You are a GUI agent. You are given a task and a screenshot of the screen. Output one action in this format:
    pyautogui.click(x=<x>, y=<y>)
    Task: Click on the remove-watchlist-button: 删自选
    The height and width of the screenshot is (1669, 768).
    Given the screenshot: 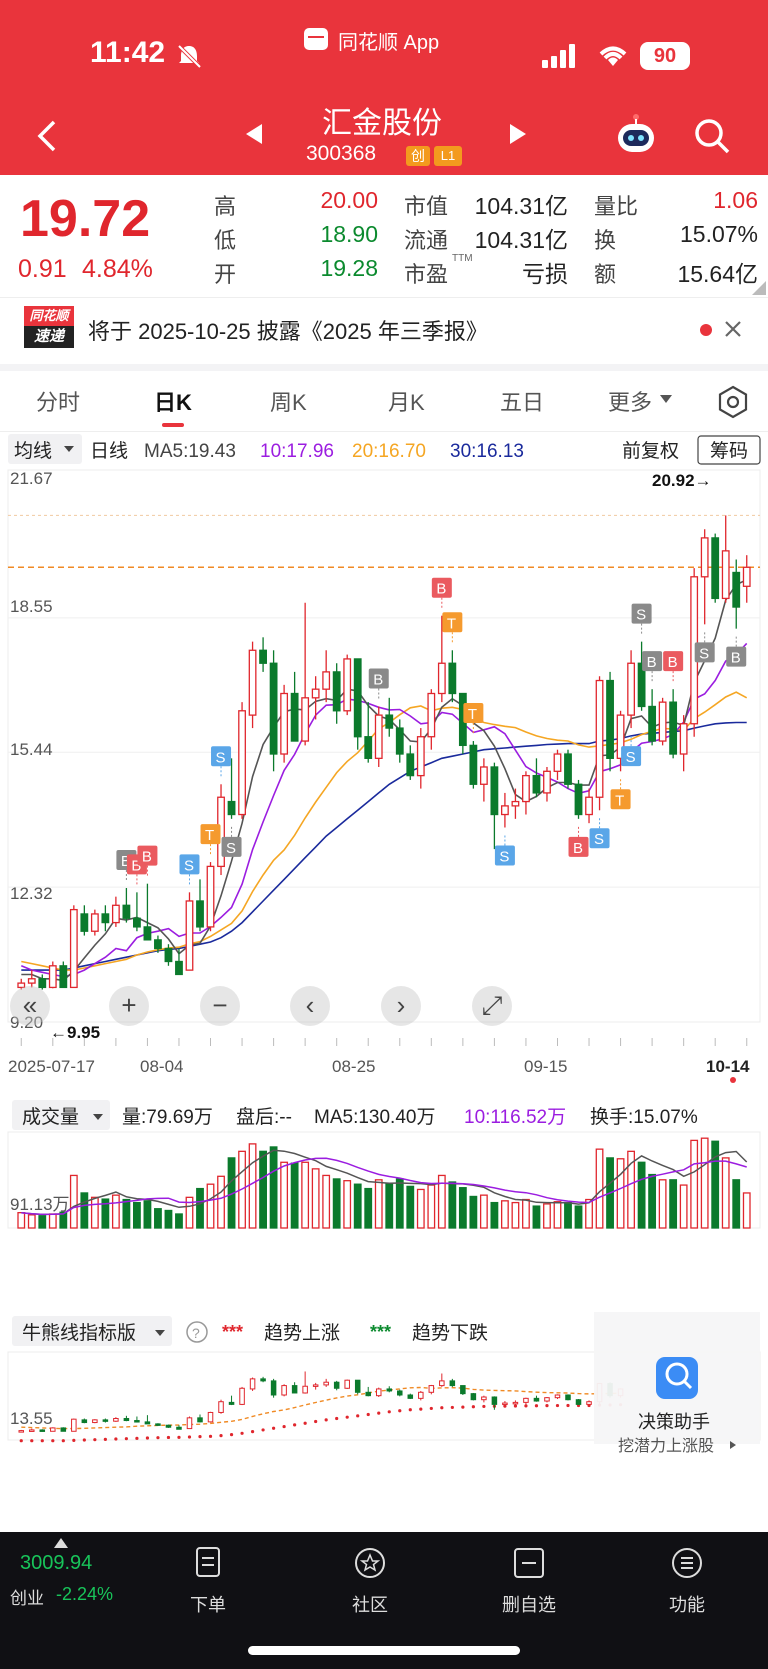 What is the action you would take?
    pyautogui.click(x=529, y=1581)
    